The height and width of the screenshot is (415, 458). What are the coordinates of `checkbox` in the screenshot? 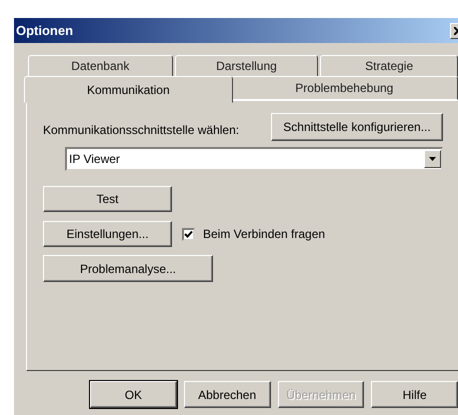 It's located at (188, 234).